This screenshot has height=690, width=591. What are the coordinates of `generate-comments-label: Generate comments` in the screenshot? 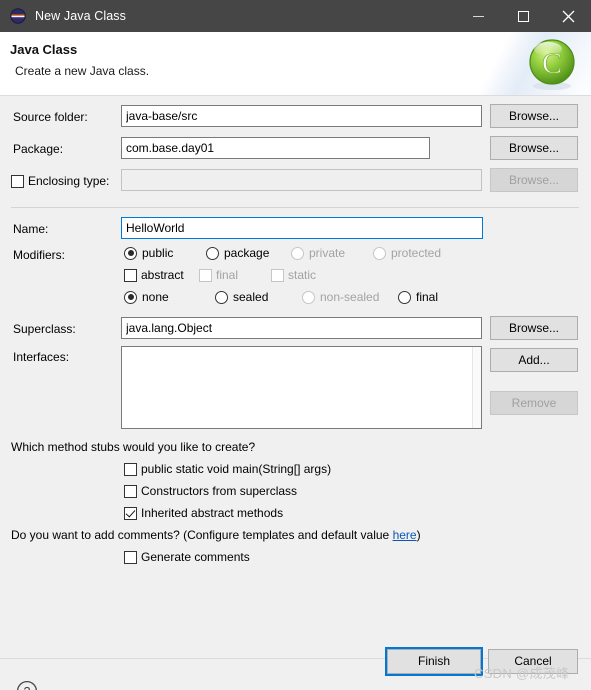 It's located at (195, 557).